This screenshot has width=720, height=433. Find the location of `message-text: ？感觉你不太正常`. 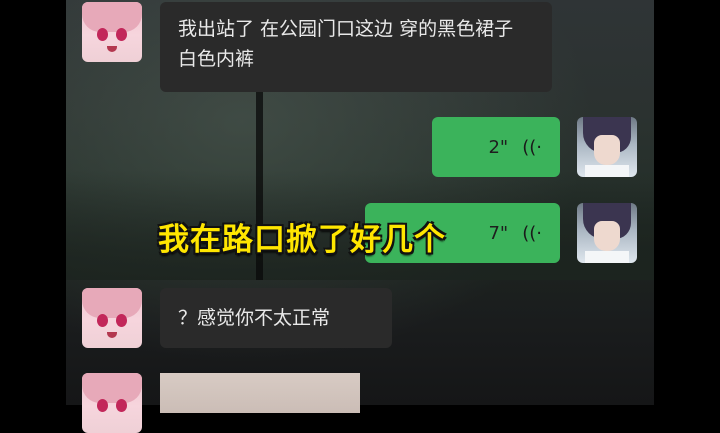

message-text: ？感觉你不太正常 is located at coordinates (254, 318).